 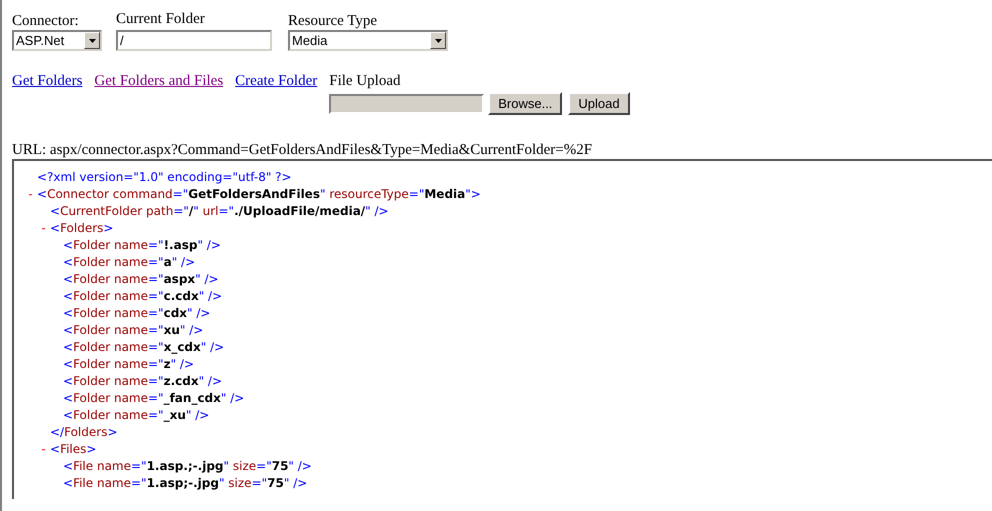 What do you see at coordinates (128, 364) in the screenshot?
I see `xml-line: <Folder name="z" />` at bounding box center [128, 364].